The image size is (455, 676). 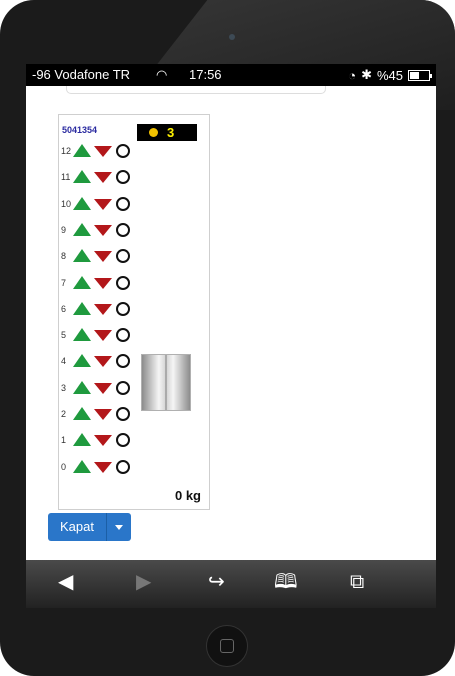 I want to click on elevator-id: 5041354, so click(x=80, y=130).